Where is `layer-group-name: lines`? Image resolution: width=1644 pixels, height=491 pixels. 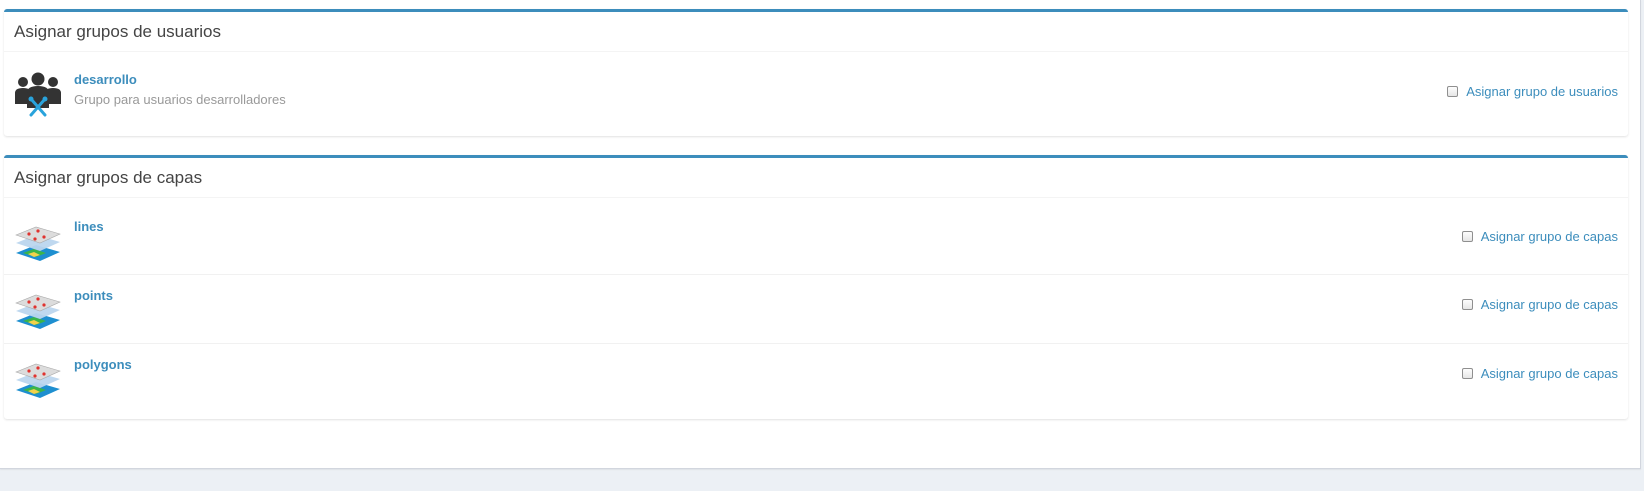 layer-group-name: lines is located at coordinates (89, 226).